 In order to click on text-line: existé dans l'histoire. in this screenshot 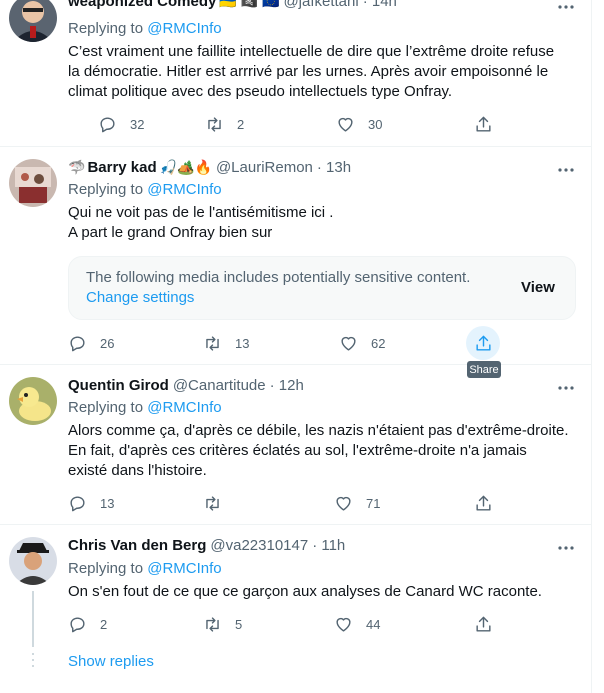, I will do `click(137, 470)`.